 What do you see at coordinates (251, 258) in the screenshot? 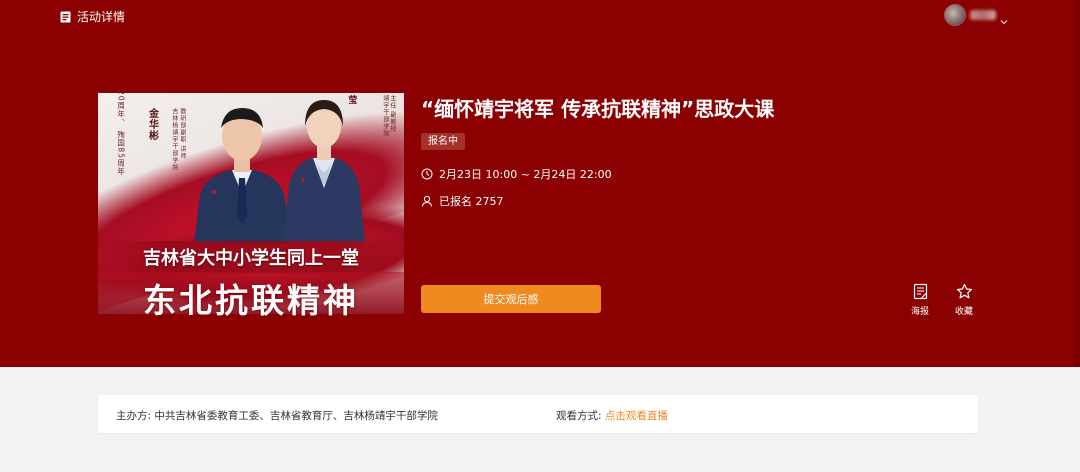
I see `poster-subtitle: 吉林省大中小学生同上一堂` at bounding box center [251, 258].